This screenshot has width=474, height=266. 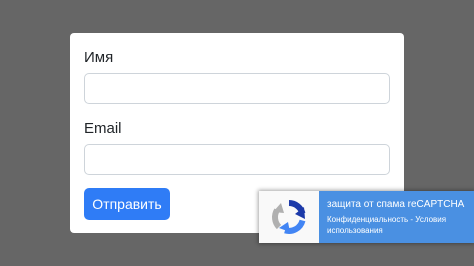 I want to click on name-label: Имя, so click(x=99, y=57).